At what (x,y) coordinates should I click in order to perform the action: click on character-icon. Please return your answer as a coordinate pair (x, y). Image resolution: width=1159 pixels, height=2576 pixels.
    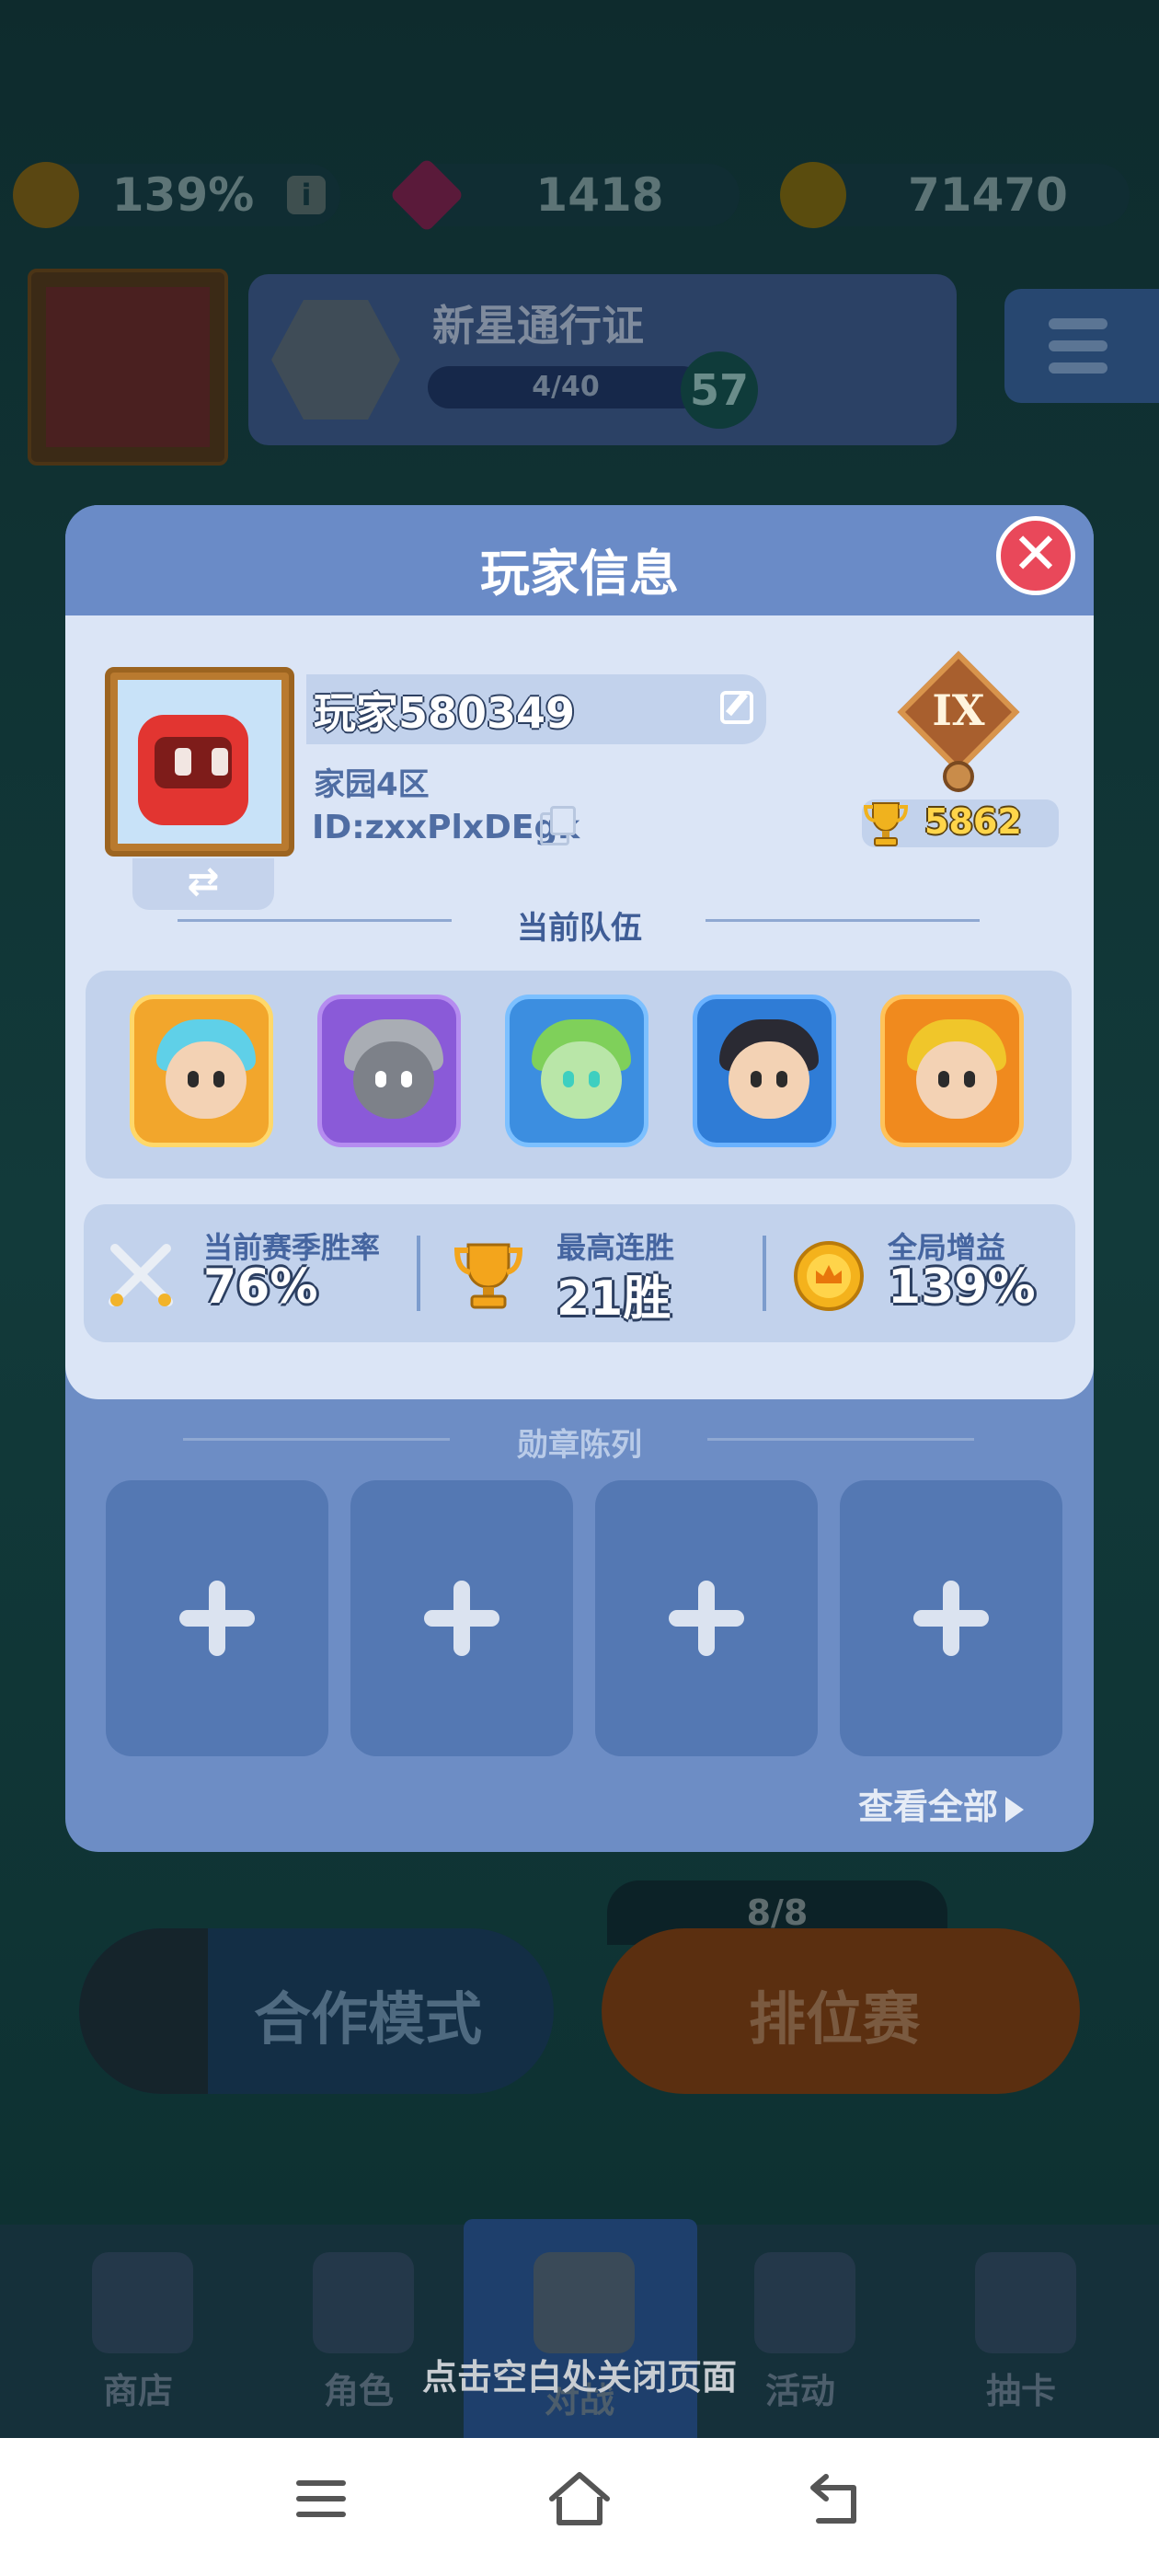
    Looking at the image, I should click on (363, 2302).